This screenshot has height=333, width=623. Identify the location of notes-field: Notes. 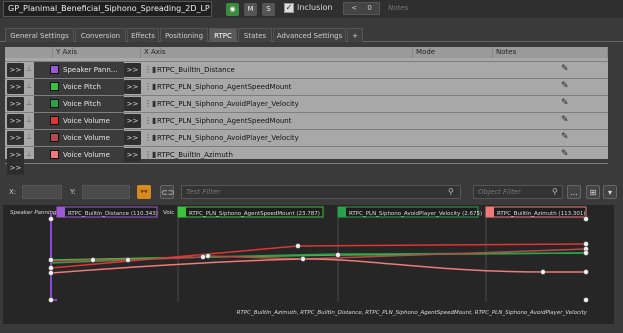
(502, 8).